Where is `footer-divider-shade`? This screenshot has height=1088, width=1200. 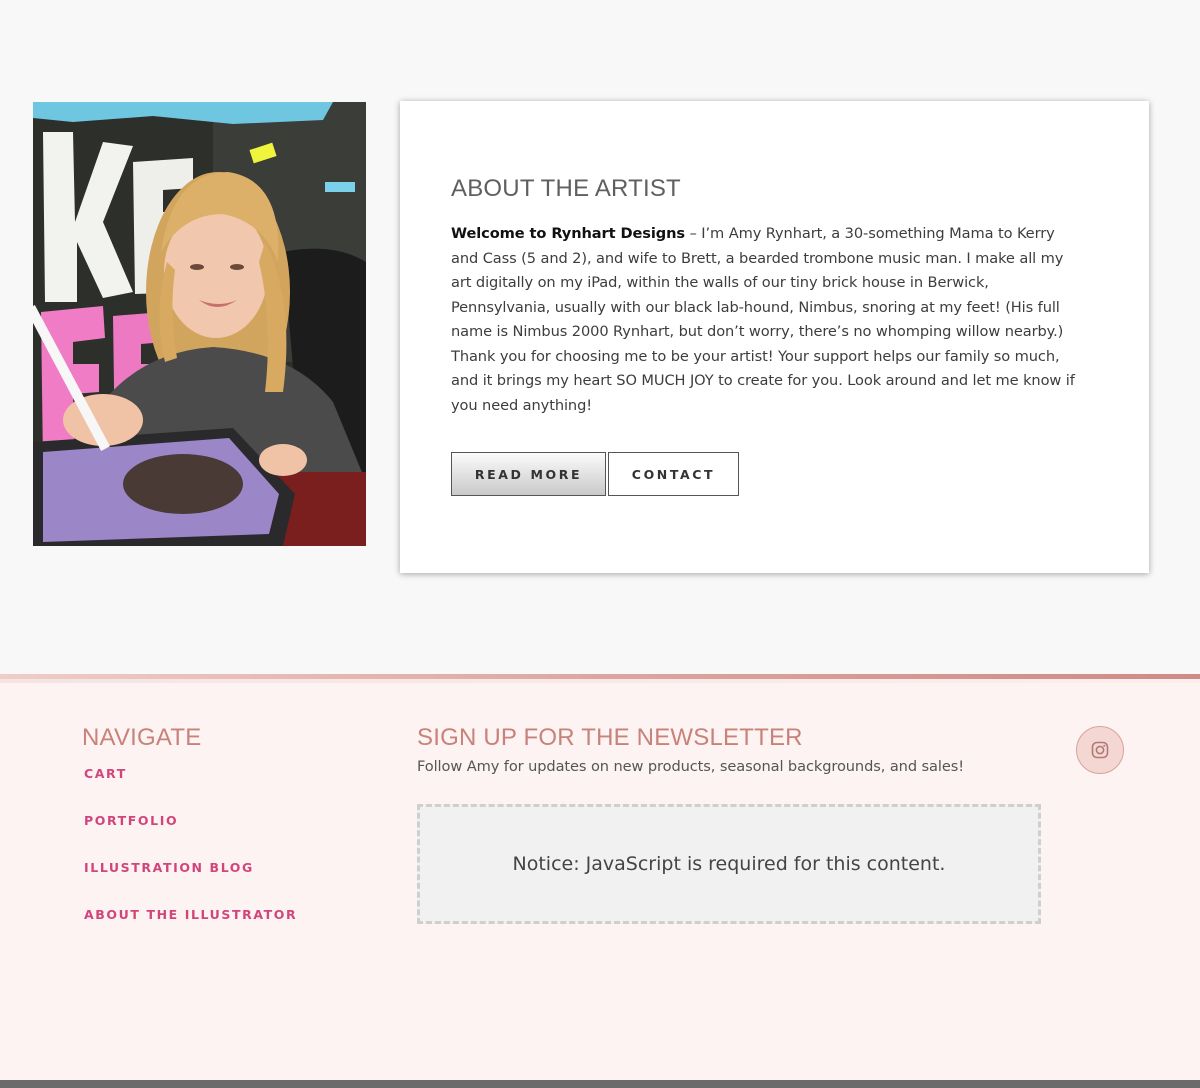 footer-divider-shade is located at coordinates (600, 681).